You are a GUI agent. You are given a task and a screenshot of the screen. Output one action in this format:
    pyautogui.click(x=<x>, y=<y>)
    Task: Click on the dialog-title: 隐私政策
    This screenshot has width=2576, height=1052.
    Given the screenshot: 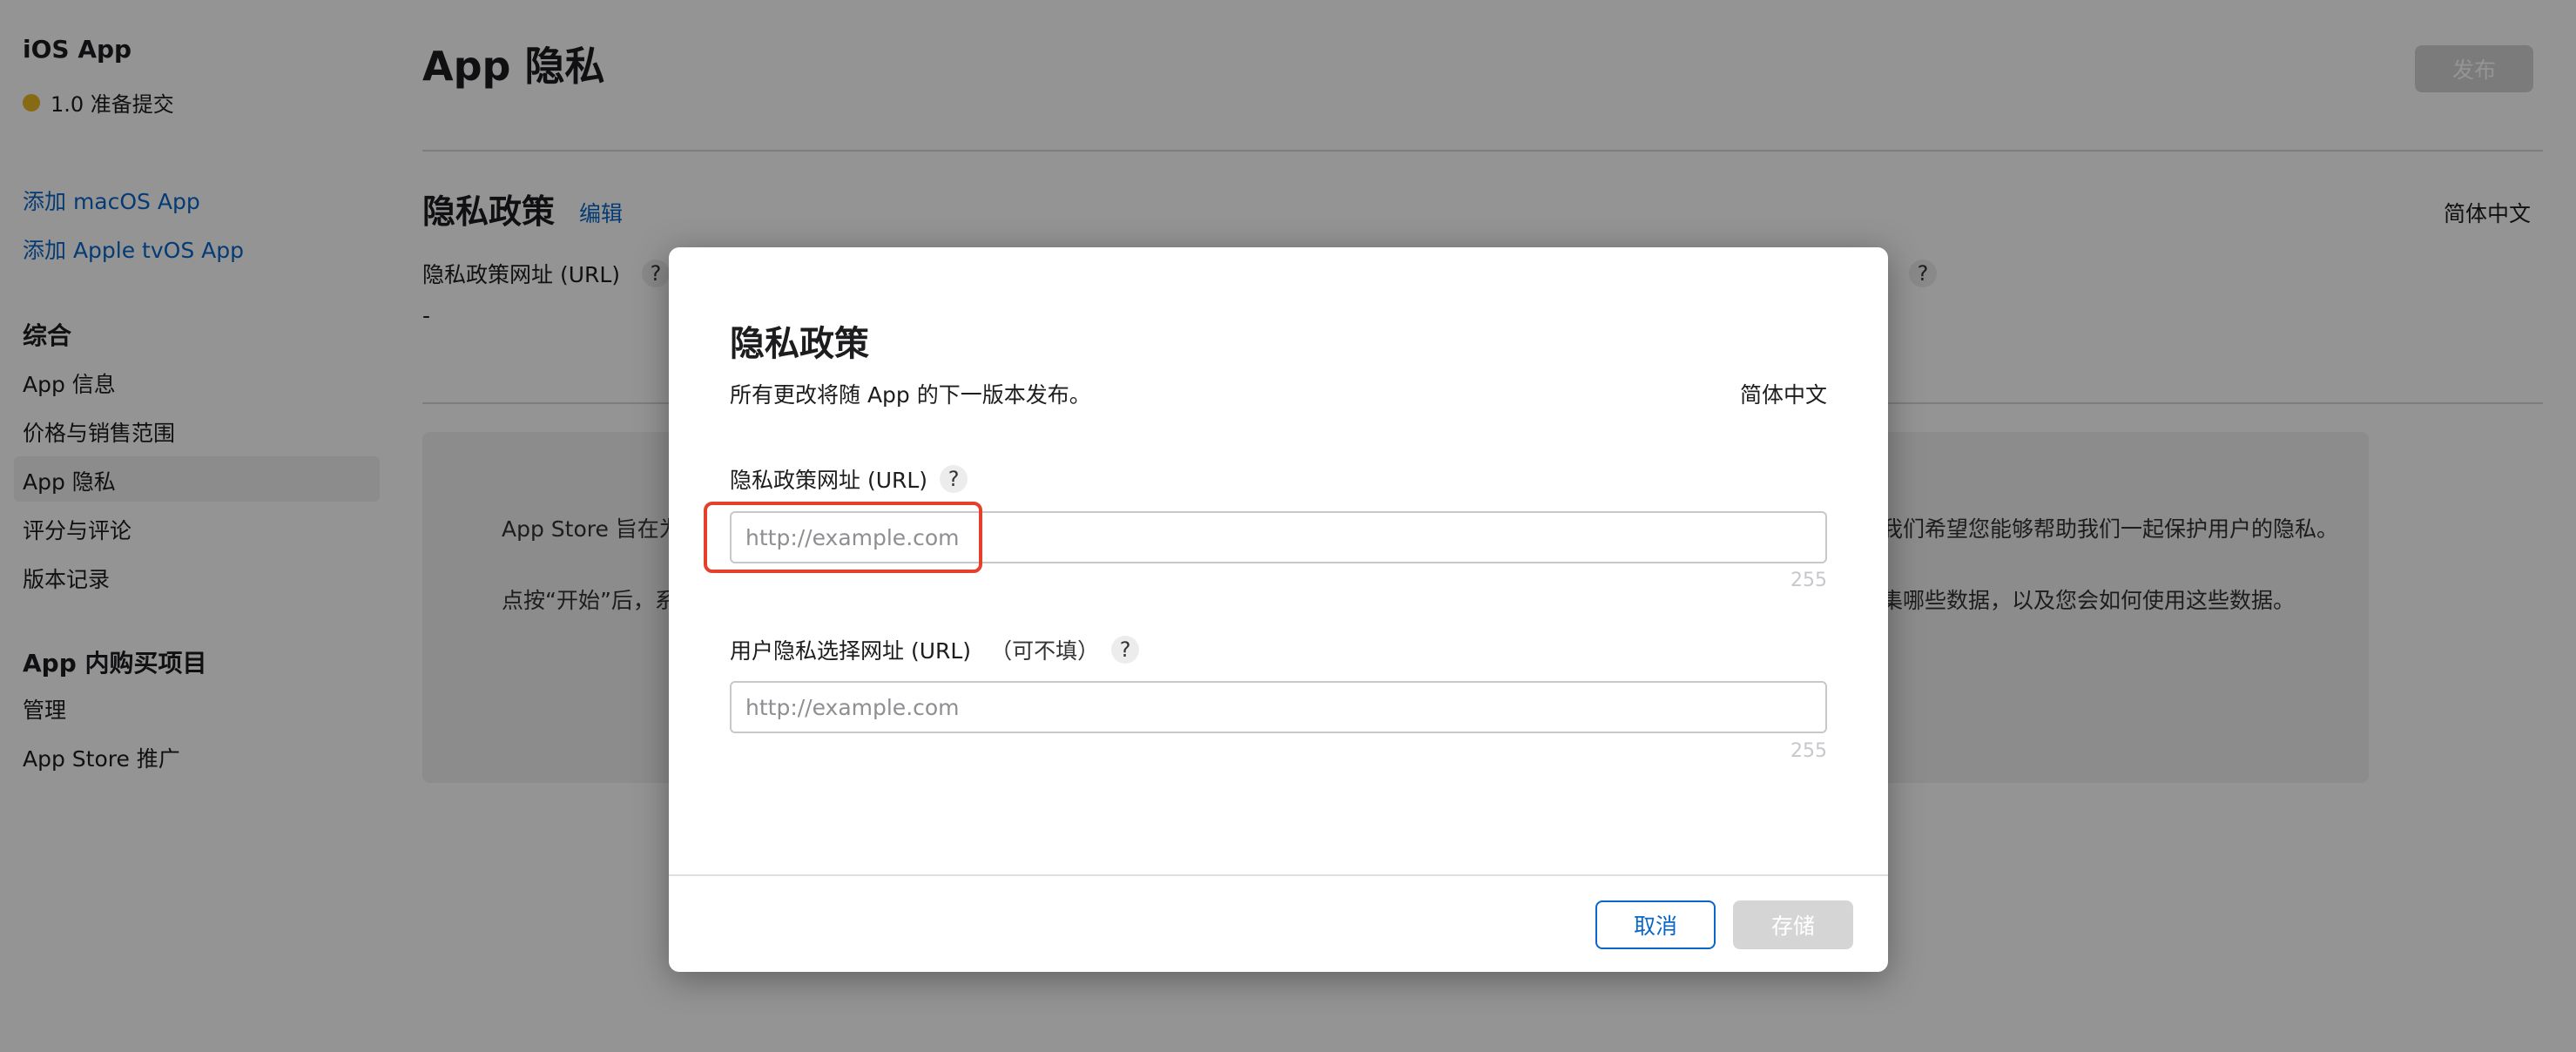 What is the action you would take?
    pyautogui.click(x=799, y=344)
    